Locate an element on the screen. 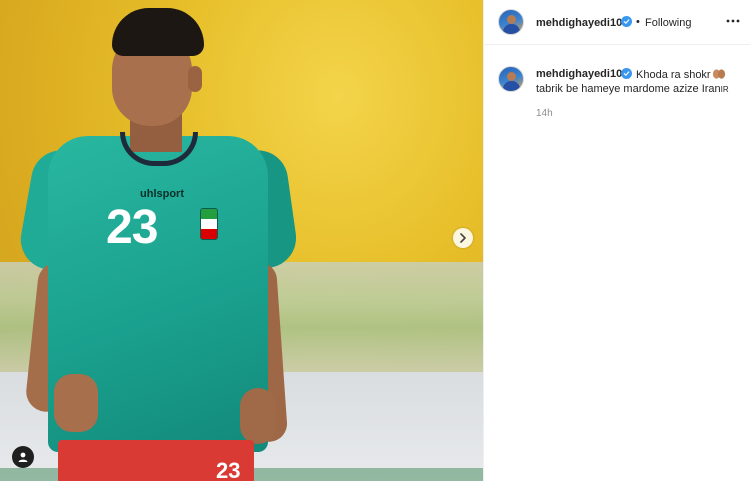 Image resolution: width=750 pixels, height=481 pixels. iran-flag-text: IR is located at coordinates (724, 89).